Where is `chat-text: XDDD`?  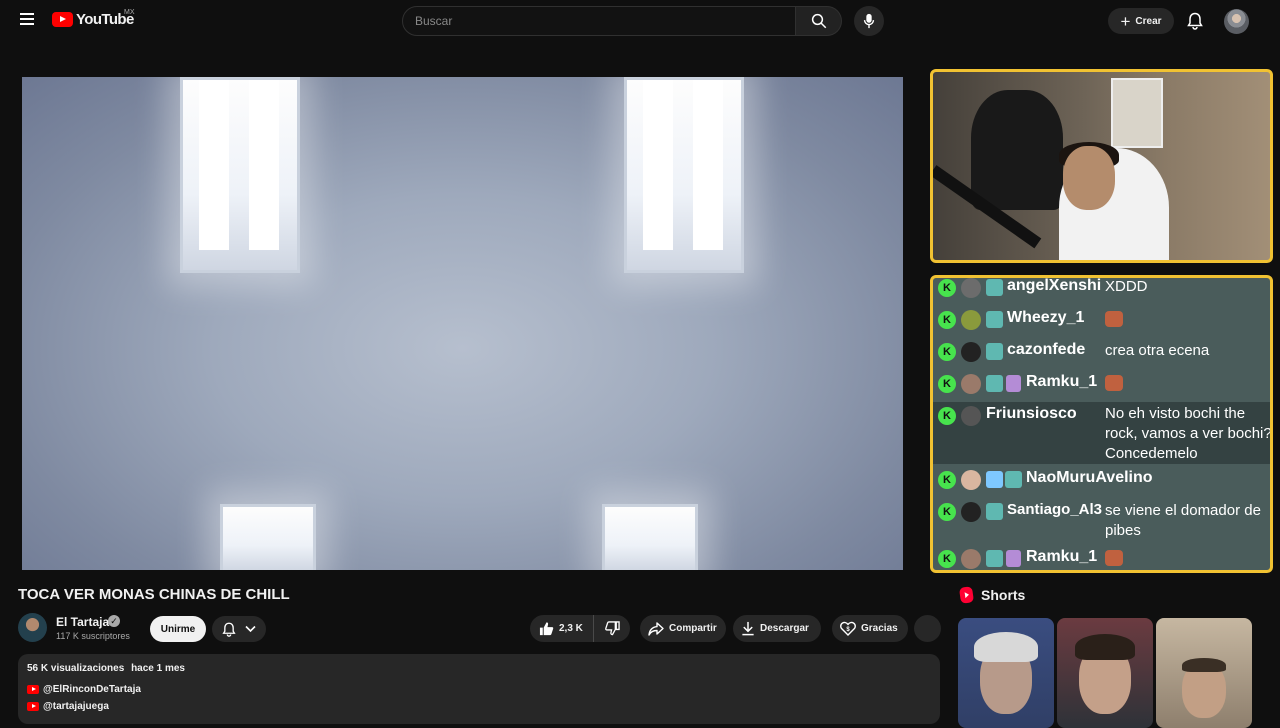
chat-text: XDDD is located at coordinates (1126, 286).